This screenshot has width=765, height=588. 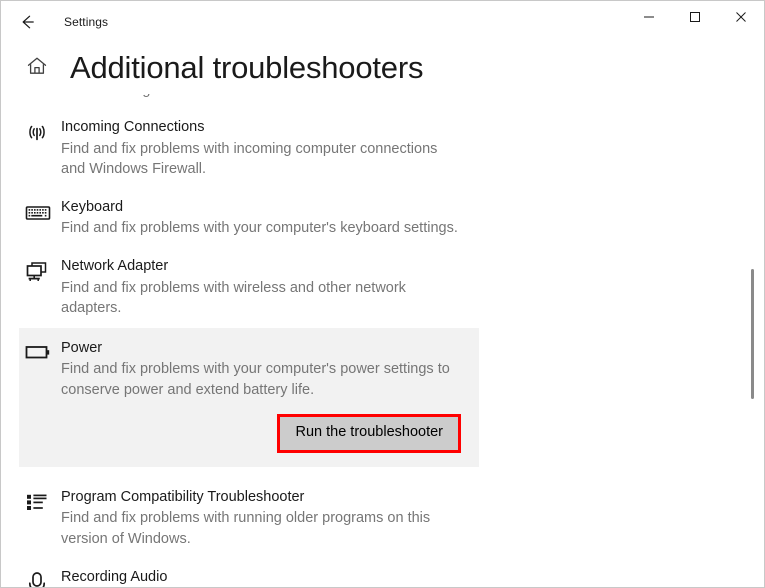 I want to click on run-the-troubleshooter-button: Run the troubleshooter, so click(x=369, y=433).